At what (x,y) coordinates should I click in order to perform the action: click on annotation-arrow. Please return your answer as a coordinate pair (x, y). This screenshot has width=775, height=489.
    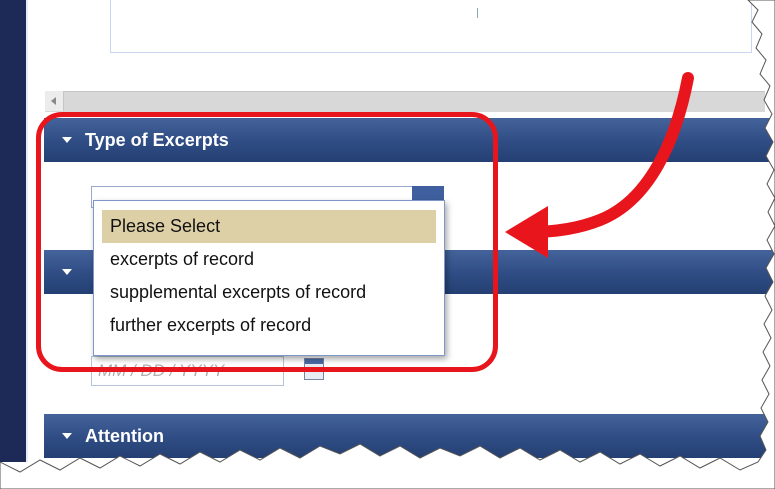
    Looking at the image, I should click on (599, 165).